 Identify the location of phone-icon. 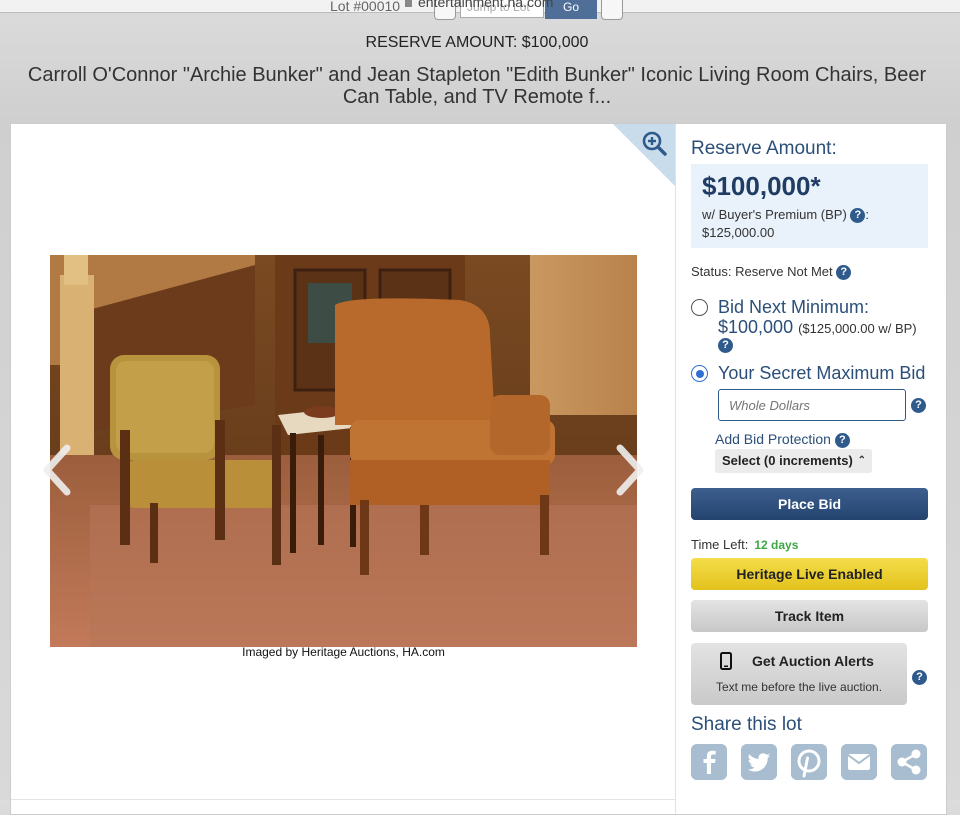
(726, 661).